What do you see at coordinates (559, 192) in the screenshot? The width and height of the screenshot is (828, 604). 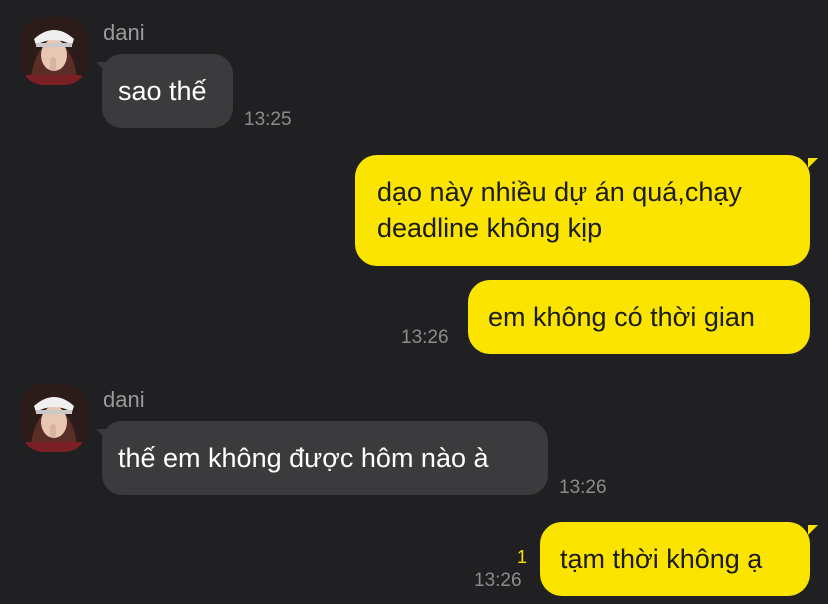 I see `message-text-line: dạo này nhiều dự án quá,chạy` at bounding box center [559, 192].